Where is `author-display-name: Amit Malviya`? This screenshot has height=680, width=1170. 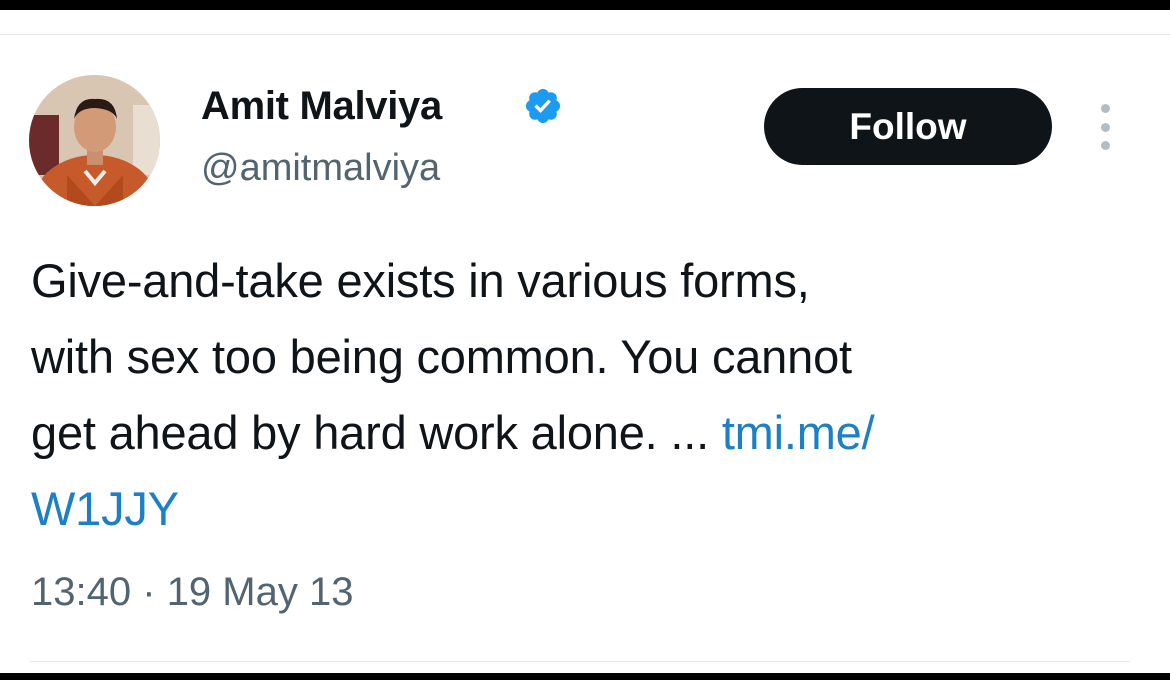
author-display-name: Amit Malviya is located at coordinates (321, 106).